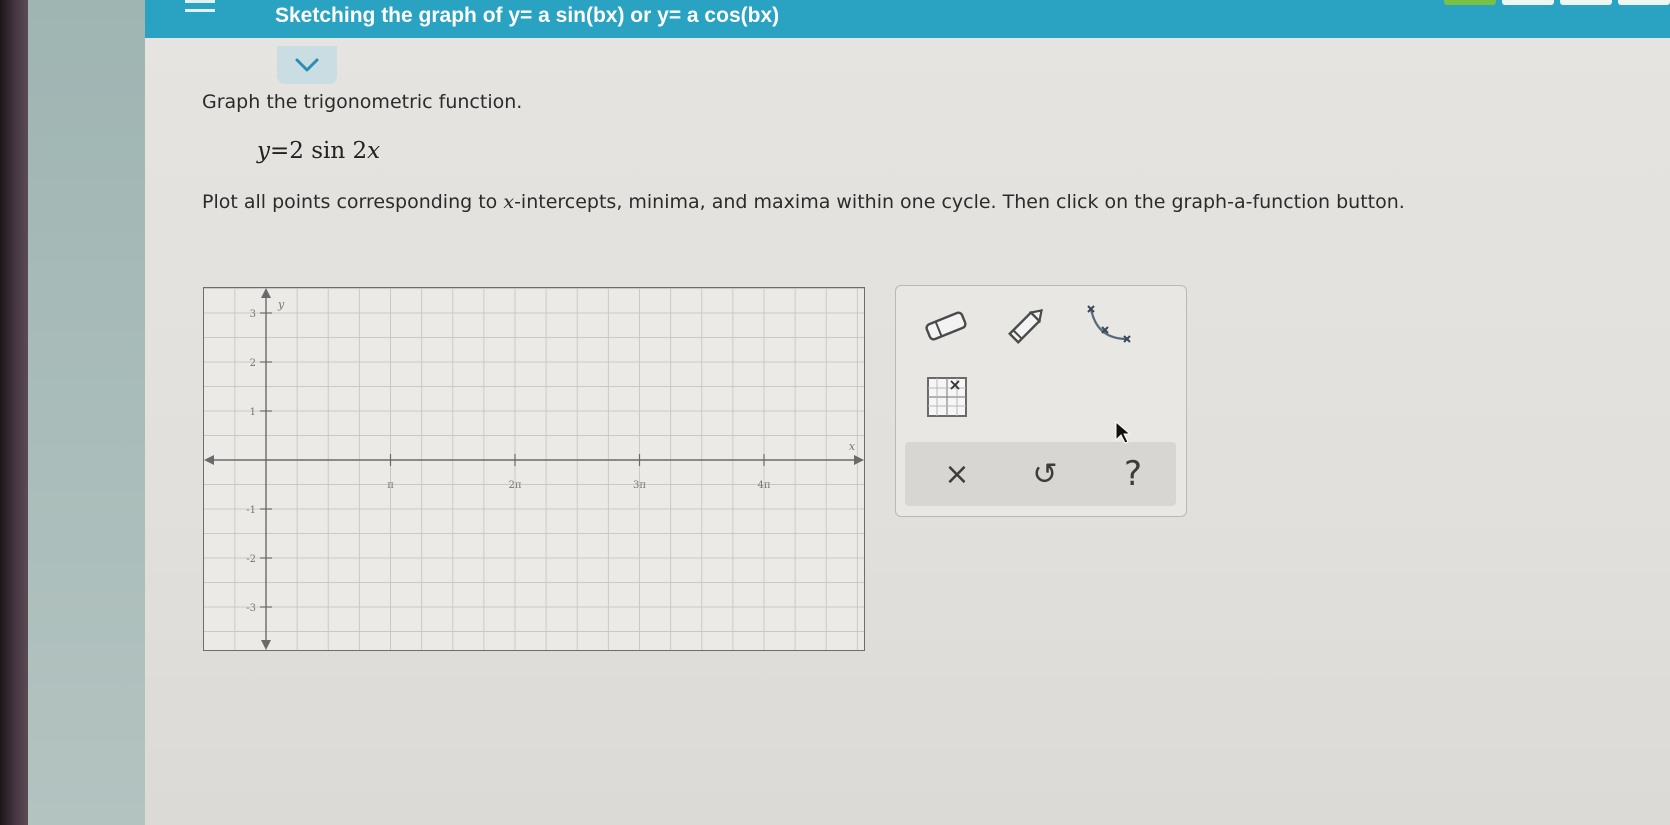 This screenshot has width=1670, height=825. I want to click on y-axis-arrow-up, so click(266, 293).